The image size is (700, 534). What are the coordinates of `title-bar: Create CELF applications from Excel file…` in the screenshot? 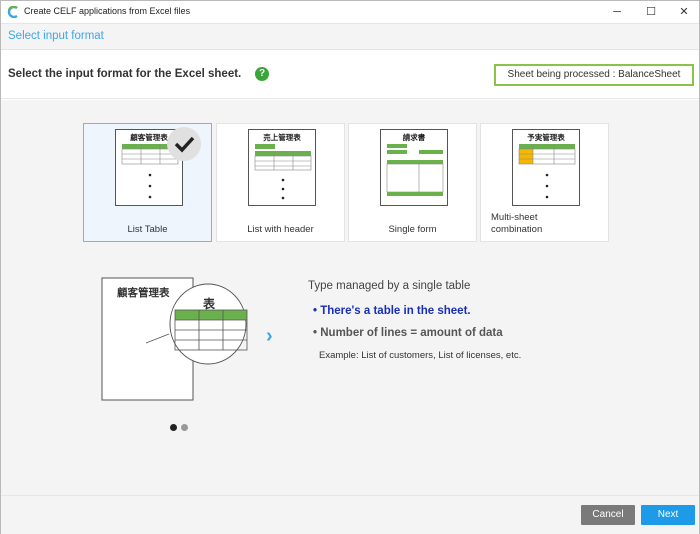 It's located at (350, 12).